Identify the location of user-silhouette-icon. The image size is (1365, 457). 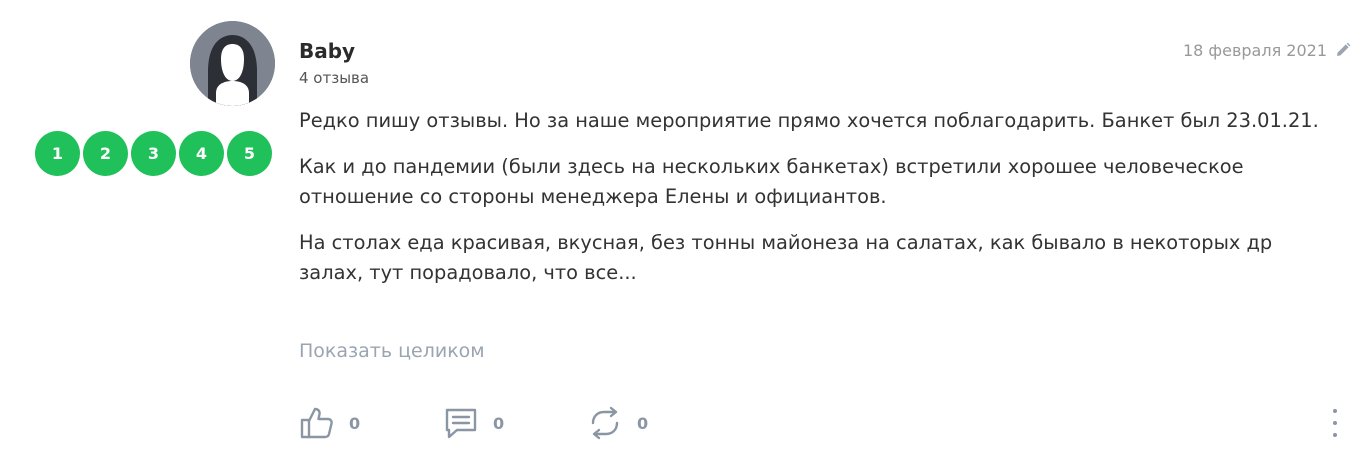
(232, 63).